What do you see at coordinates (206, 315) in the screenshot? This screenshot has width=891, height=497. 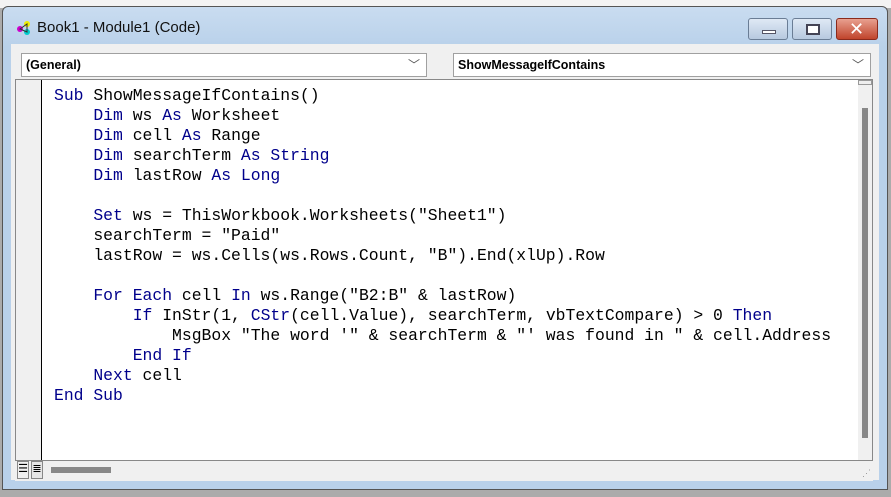 I see `code-token: InStr(1,` at bounding box center [206, 315].